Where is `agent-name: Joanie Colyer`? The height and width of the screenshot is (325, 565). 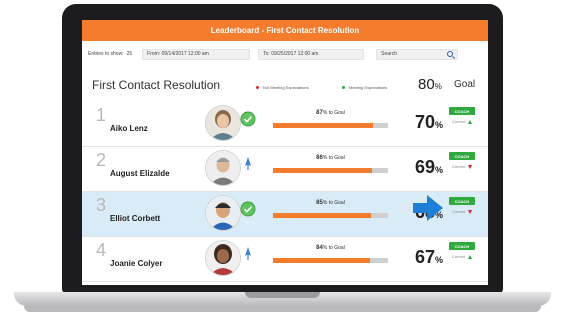
agent-name: Joanie Colyer is located at coordinates (136, 263).